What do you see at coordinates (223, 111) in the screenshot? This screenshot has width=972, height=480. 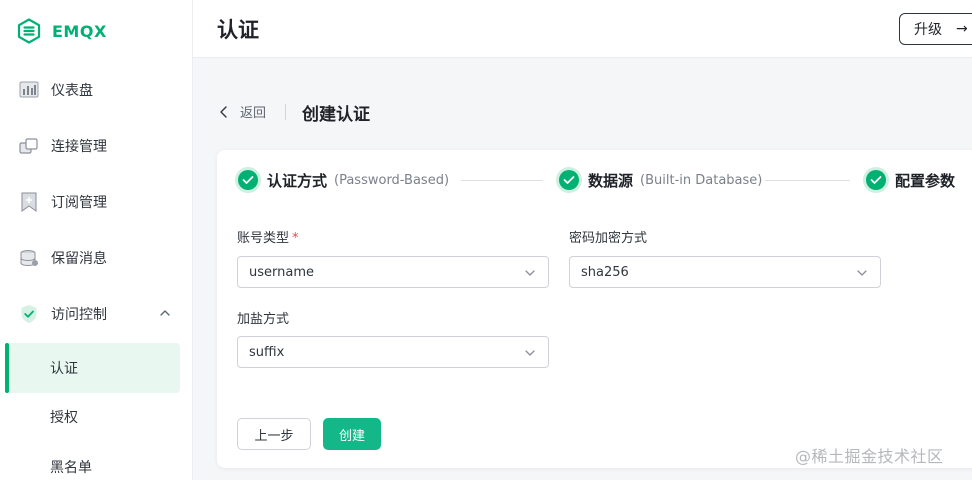 I see `chevron-left-icon` at bounding box center [223, 111].